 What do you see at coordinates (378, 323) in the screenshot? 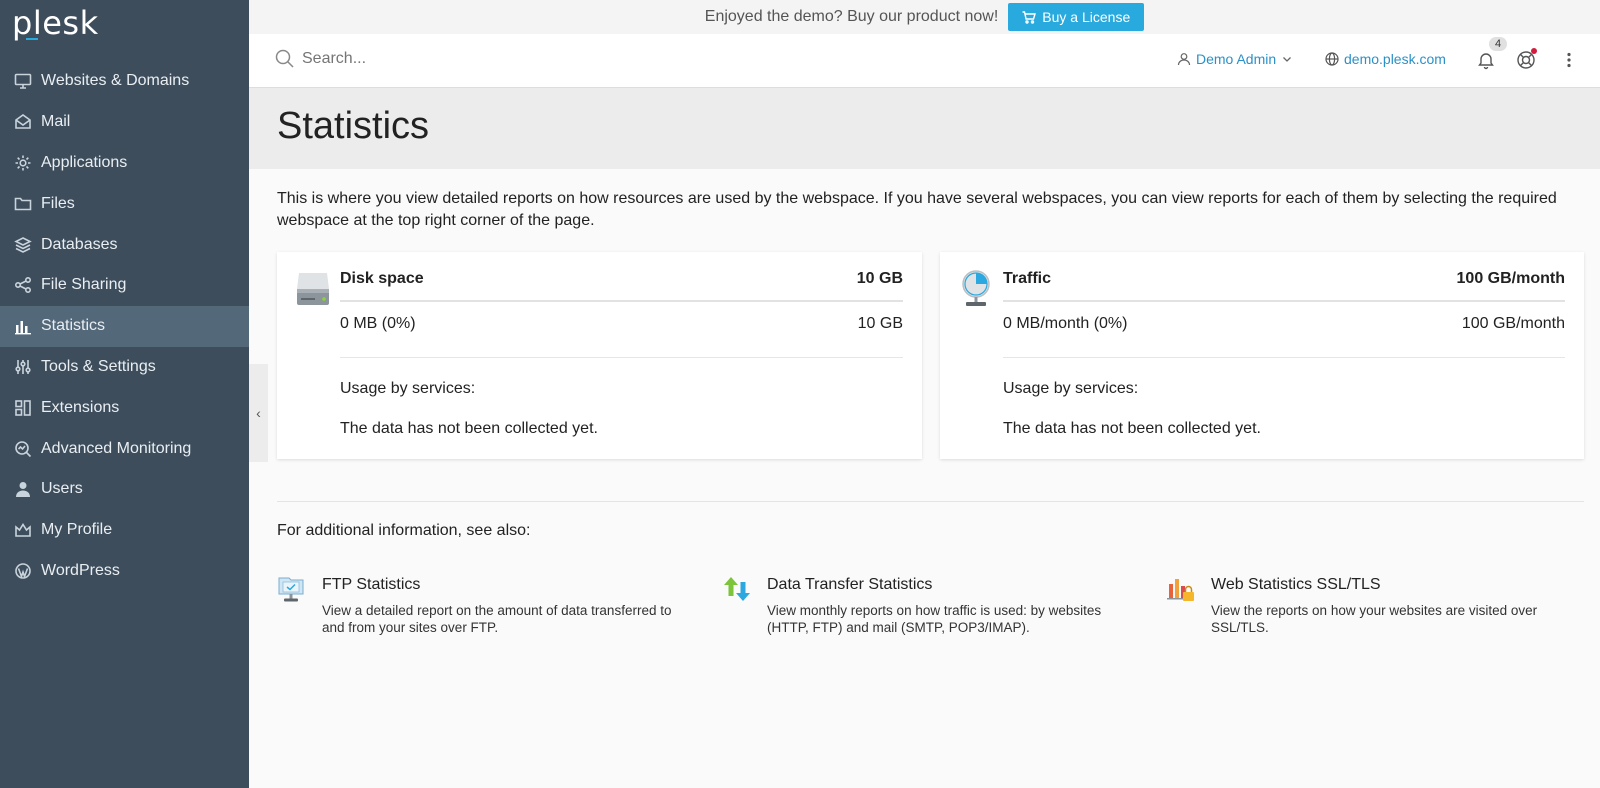
I see `disk-used-value: 0 MB (0%)` at bounding box center [378, 323].